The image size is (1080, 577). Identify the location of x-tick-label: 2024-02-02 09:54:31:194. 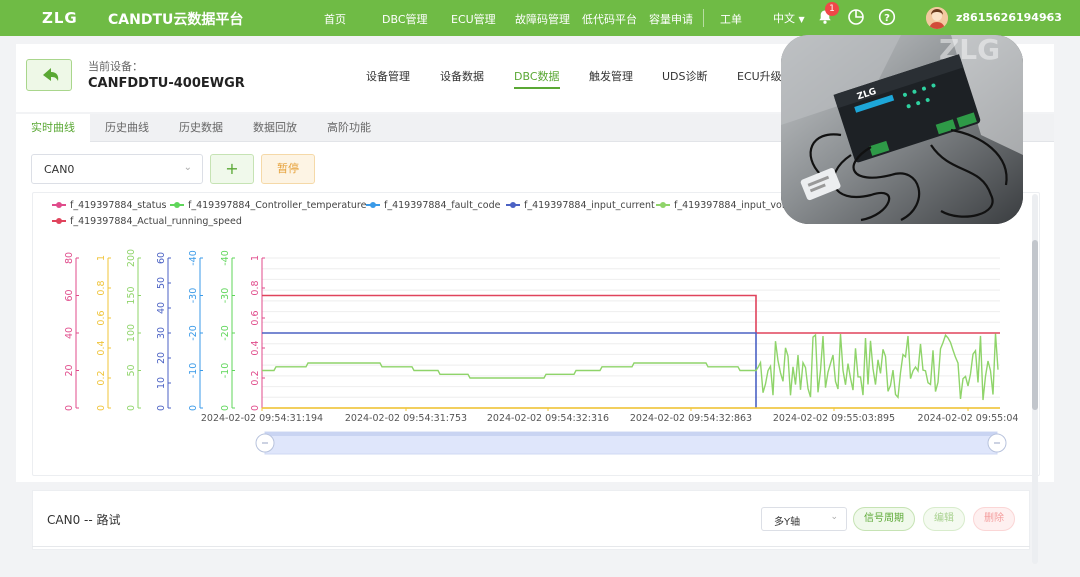
(262, 418).